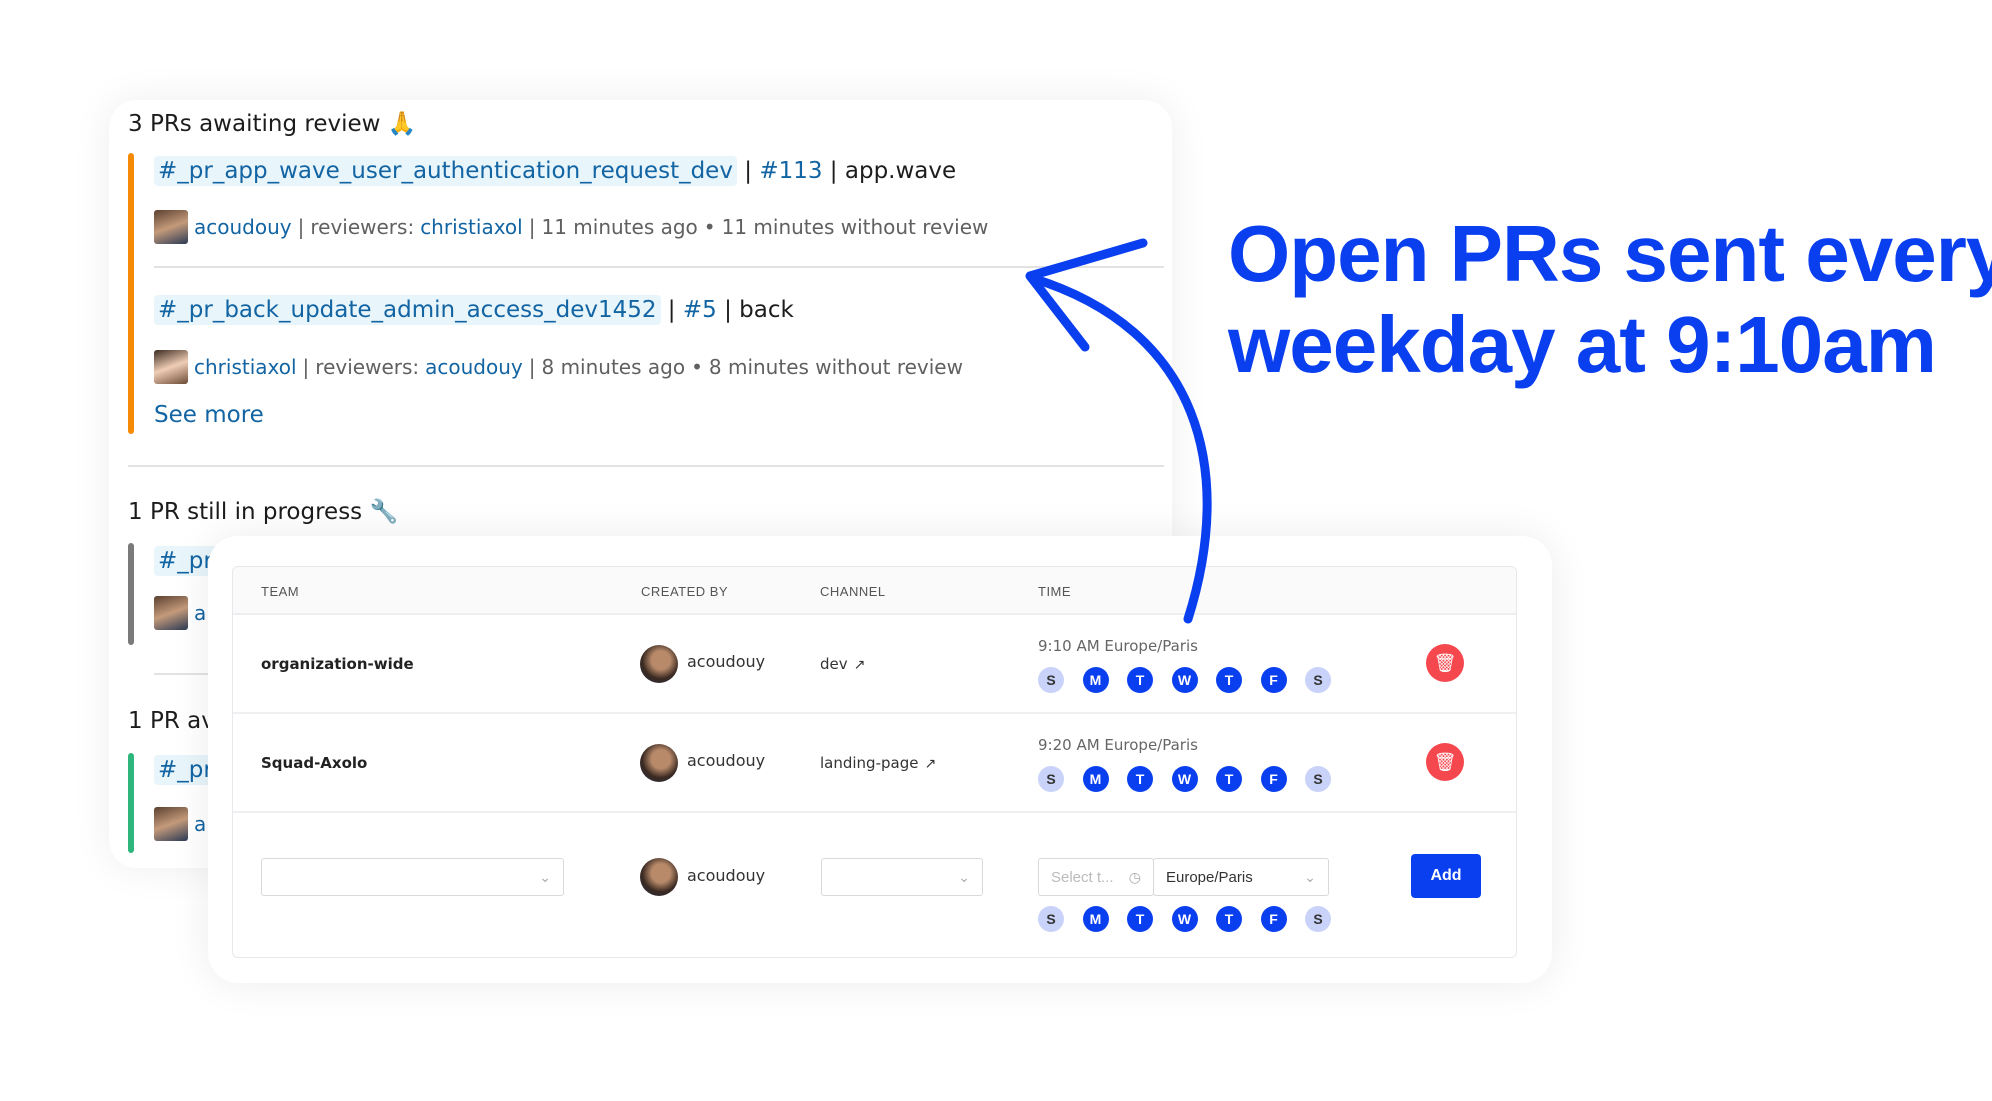 This screenshot has width=1992, height=1101. Describe the element at coordinates (1610, 253) in the screenshot. I see `headline-line-1: Open PRs sent every` at that location.